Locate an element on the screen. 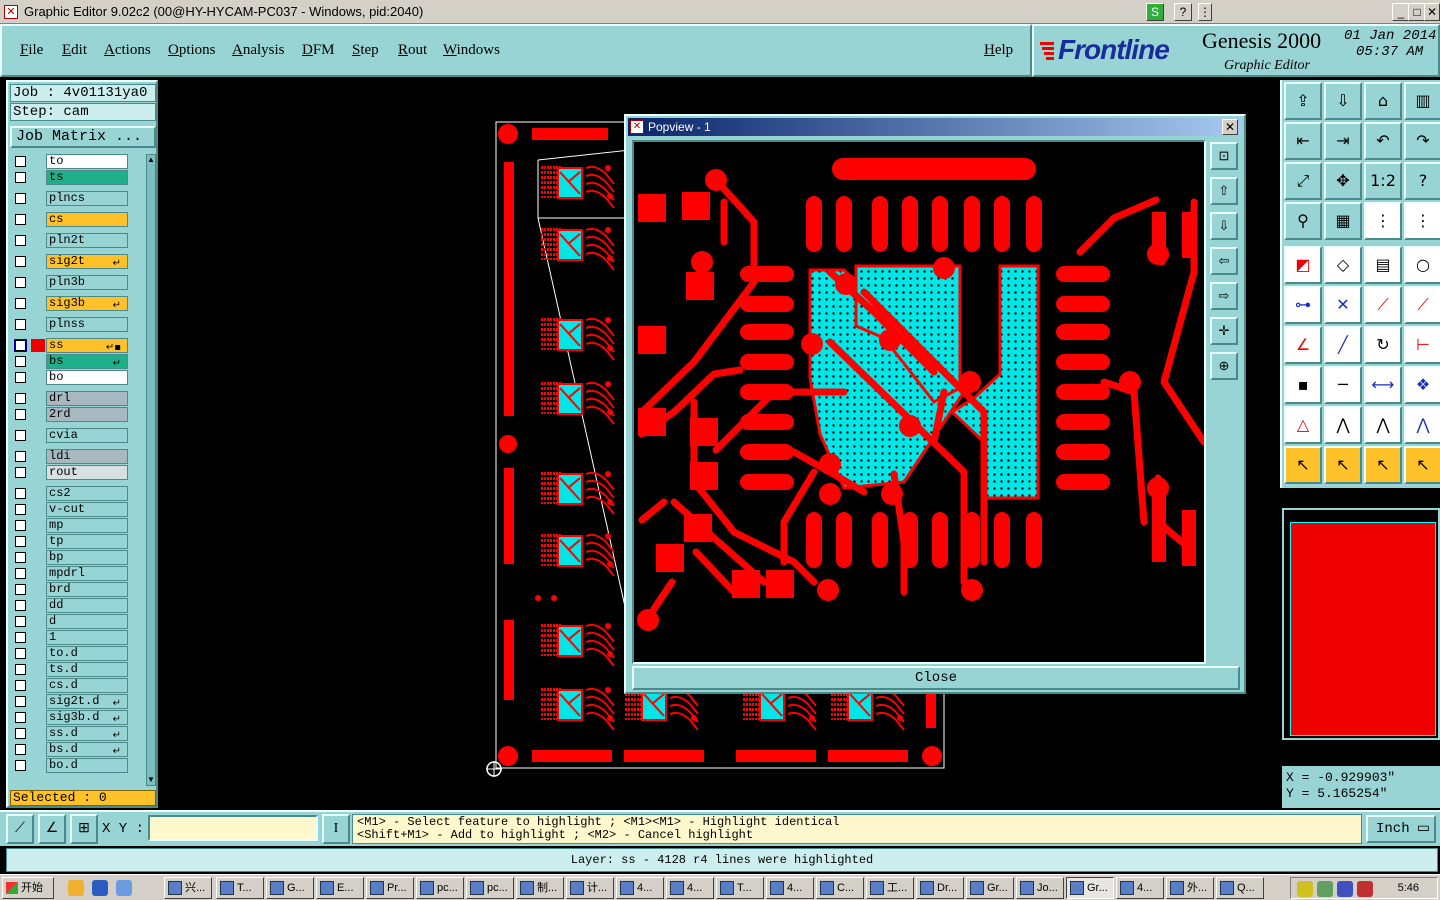 Image resolution: width=1440 pixels, height=900 pixels. layer-row-tp: tp is located at coordinates (77, 541).